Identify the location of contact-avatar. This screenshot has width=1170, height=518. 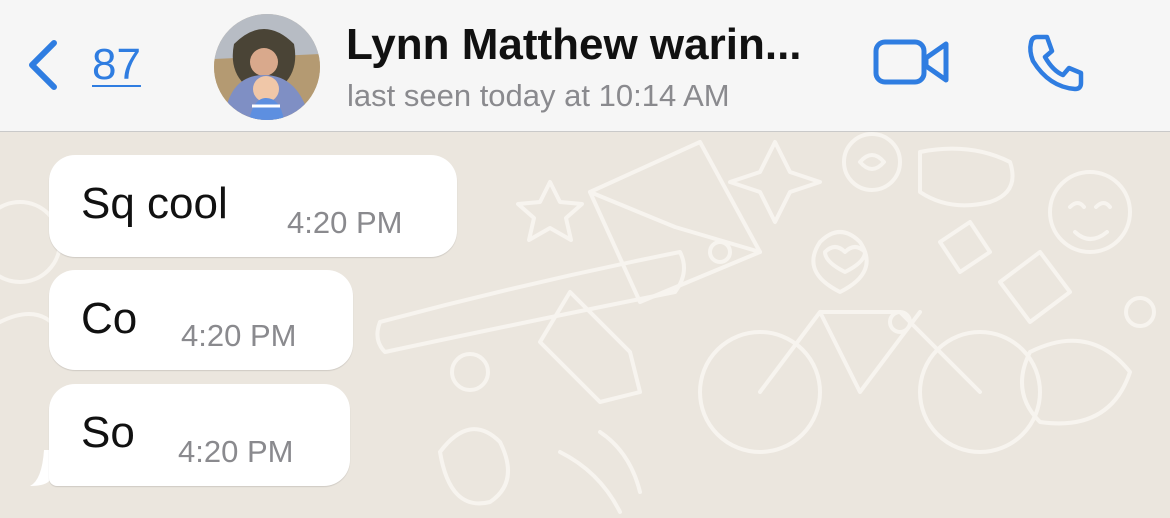
(267, 67).